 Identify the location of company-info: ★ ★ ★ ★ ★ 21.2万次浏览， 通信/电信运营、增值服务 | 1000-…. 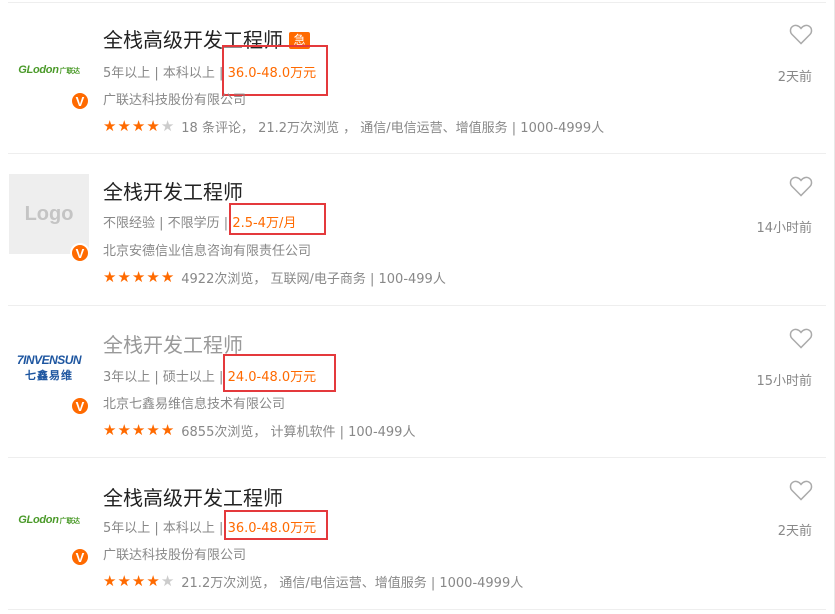
(313, 582).